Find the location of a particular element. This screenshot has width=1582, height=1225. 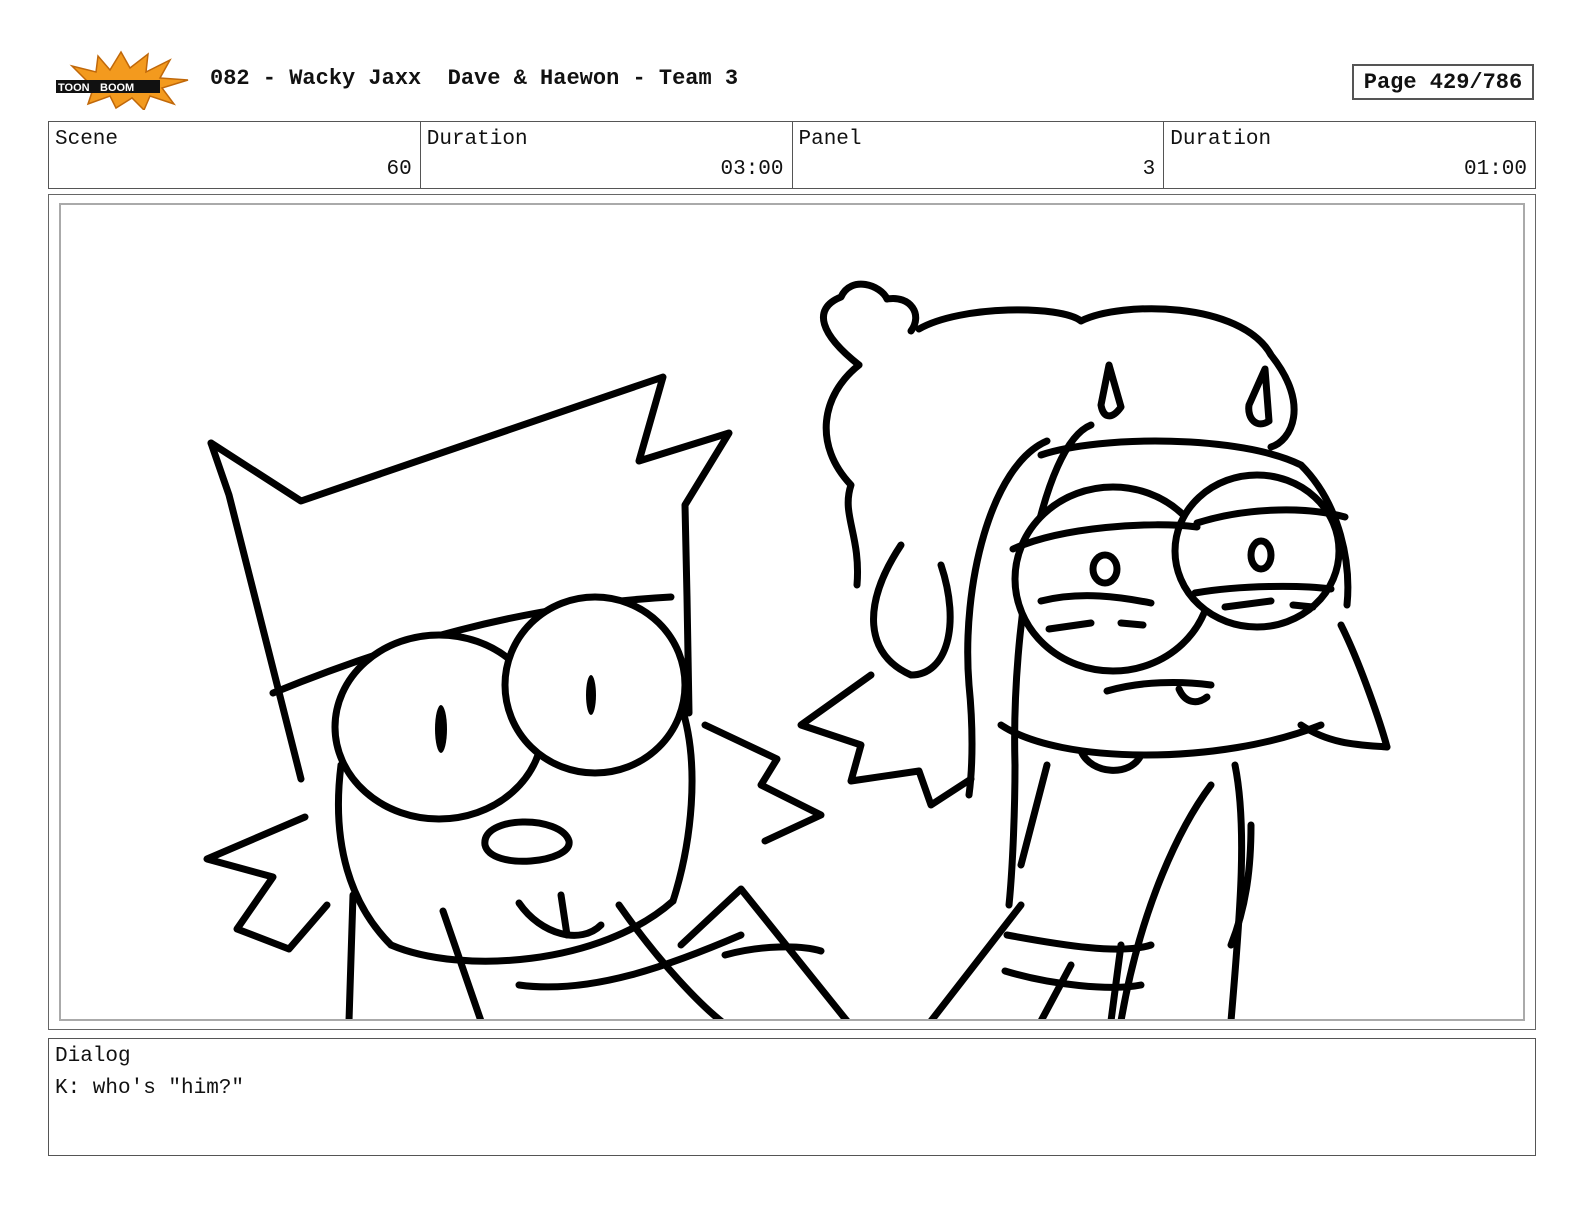

document-title: 082 - Wacky Jaxx Dave & Haewon - Team 3 is located at coordinates (474, 78).